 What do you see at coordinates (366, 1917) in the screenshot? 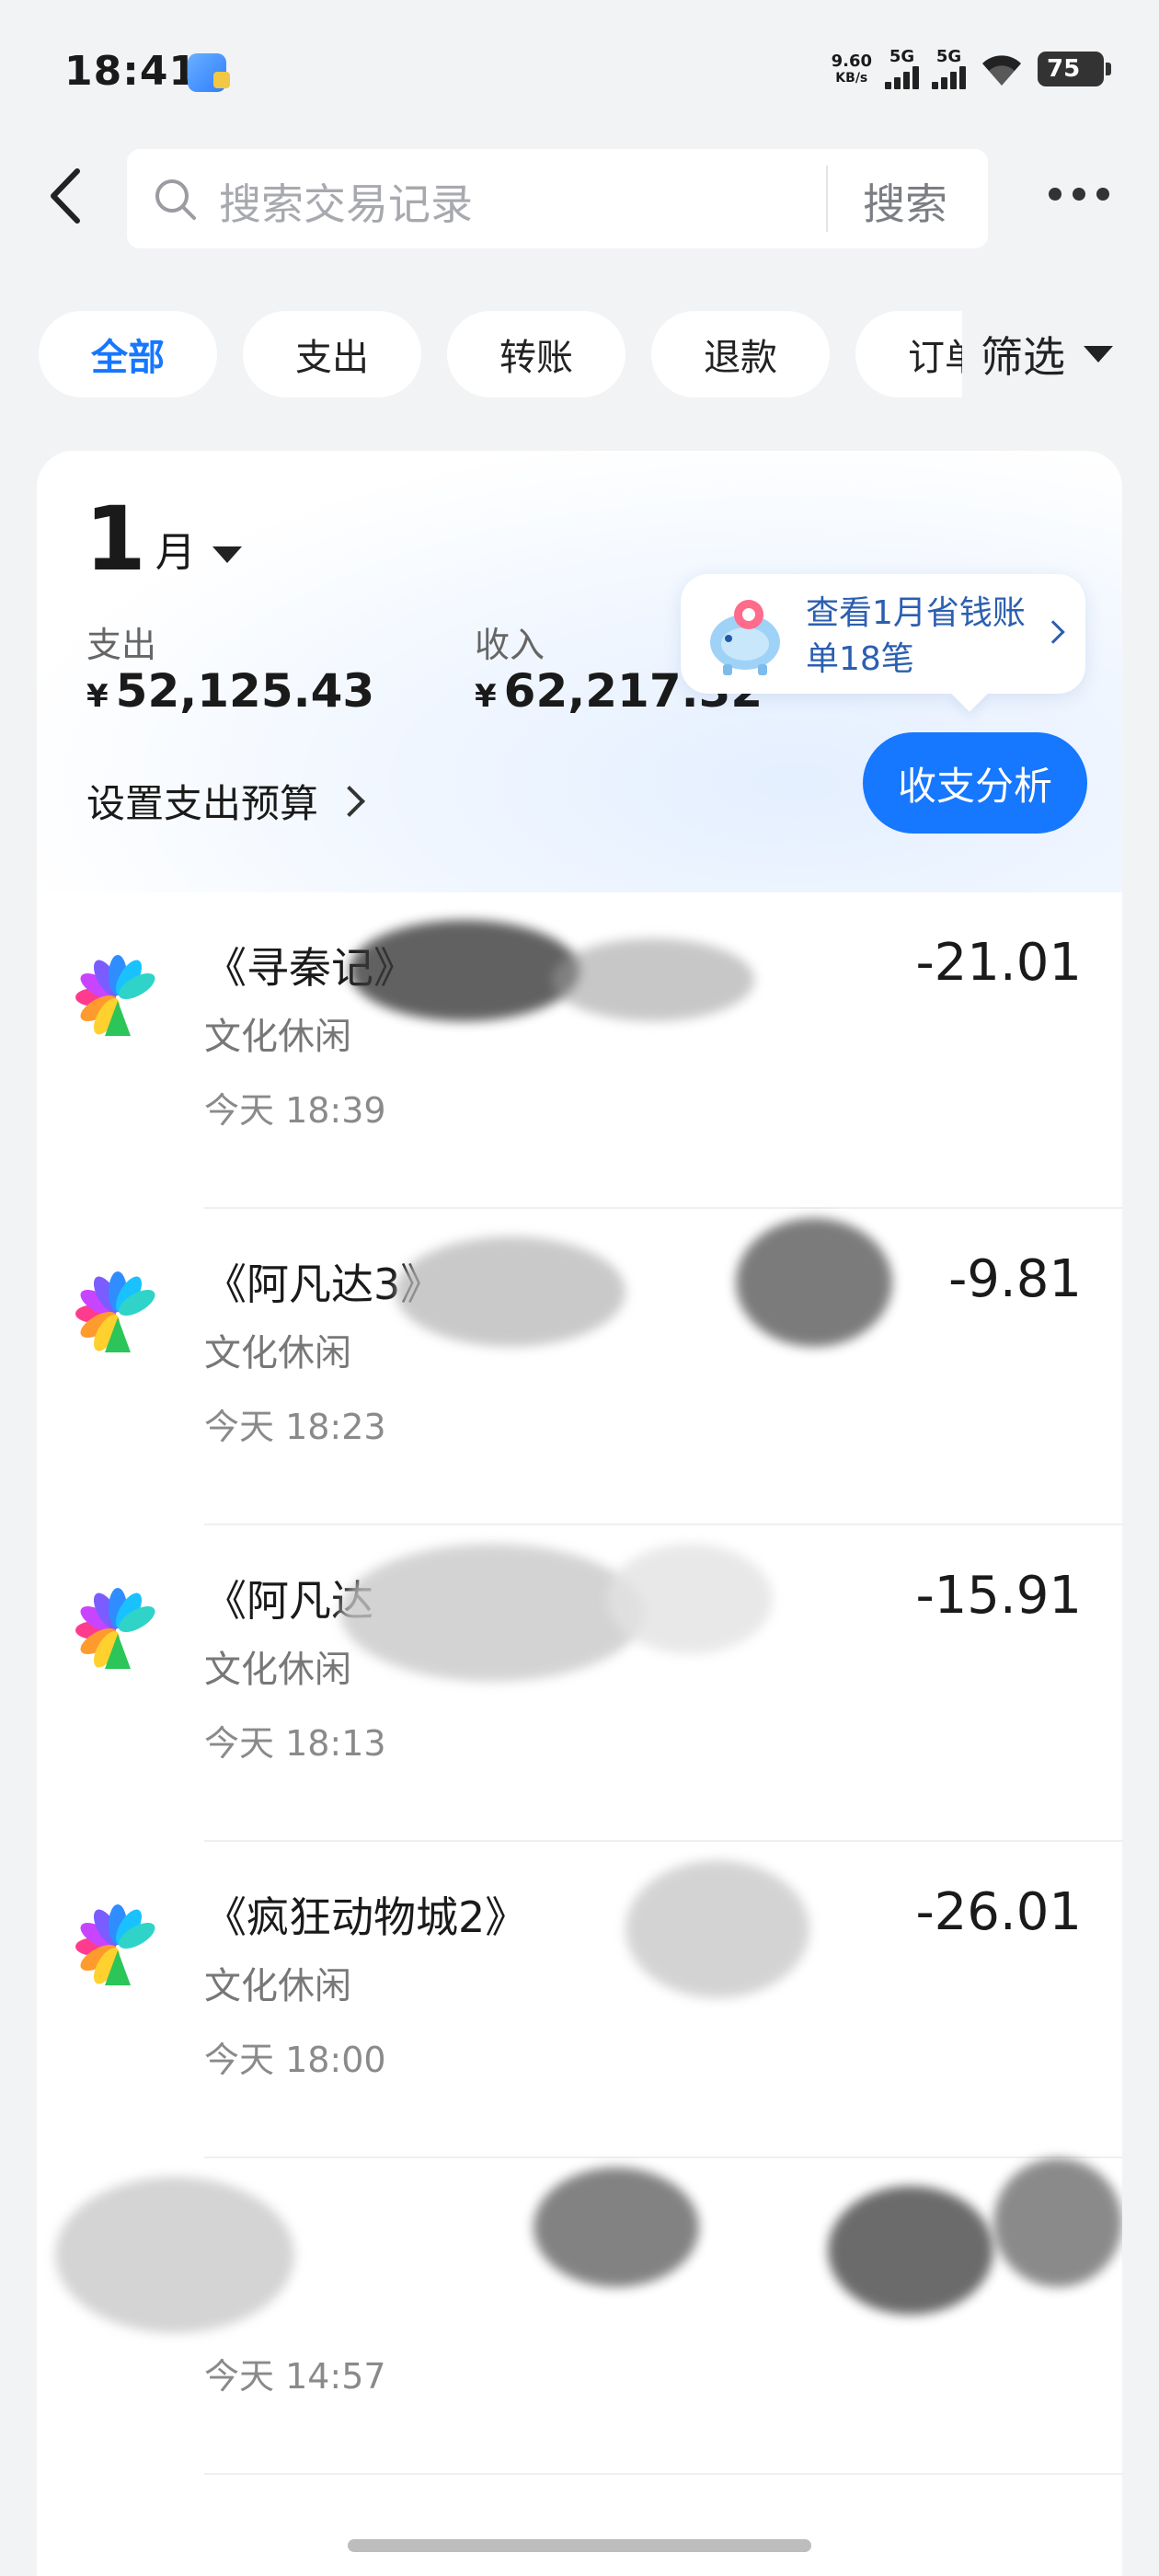
I see `transaction-title: 《疯狂动物城2》` at bounding box center [366, 1917].